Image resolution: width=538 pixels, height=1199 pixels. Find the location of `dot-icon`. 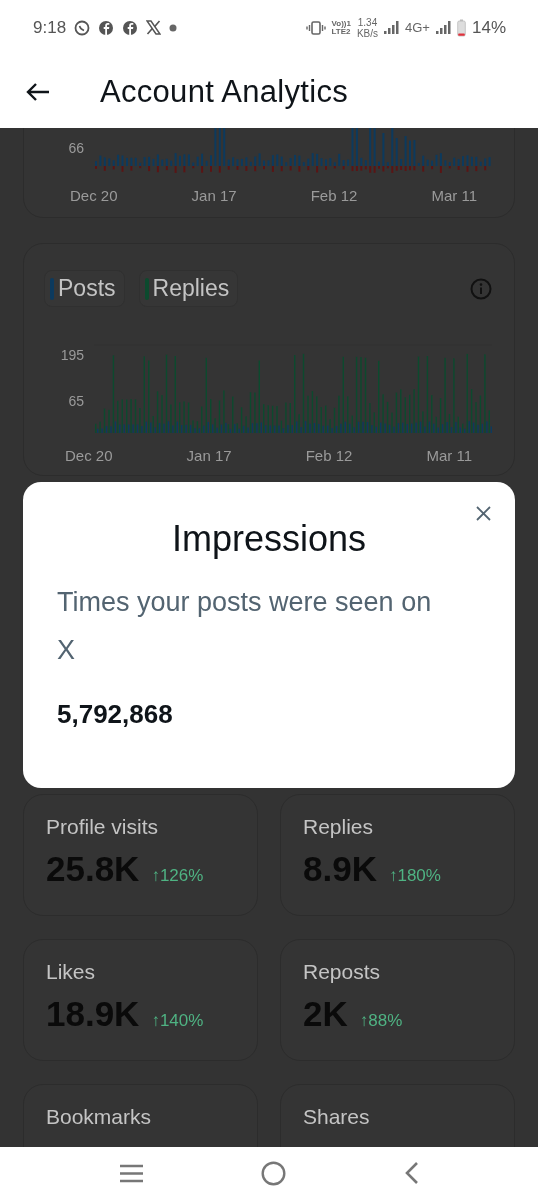

dot-icon is located at coordinates (173, 27).